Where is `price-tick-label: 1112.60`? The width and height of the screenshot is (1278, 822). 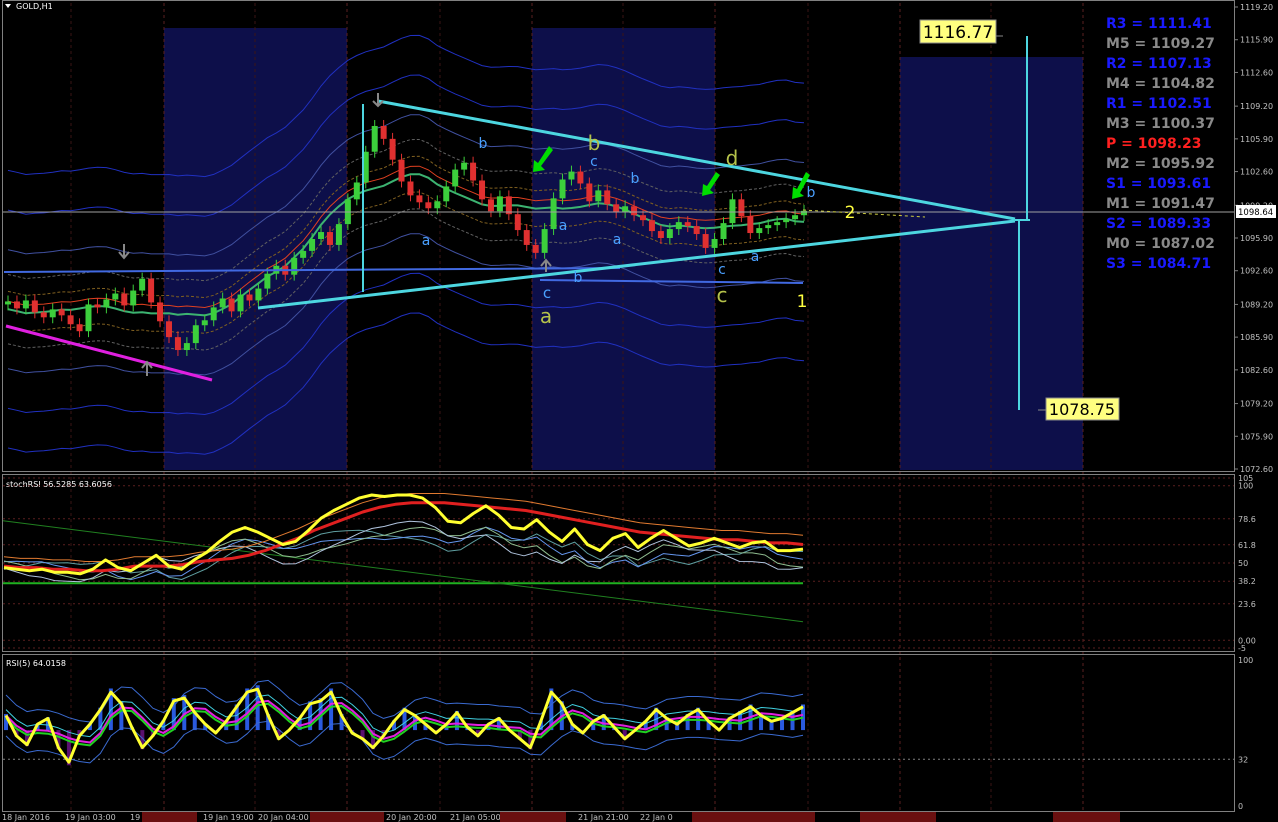 price-tick-label: 1112.60 is located at coordinates (1256, 72).